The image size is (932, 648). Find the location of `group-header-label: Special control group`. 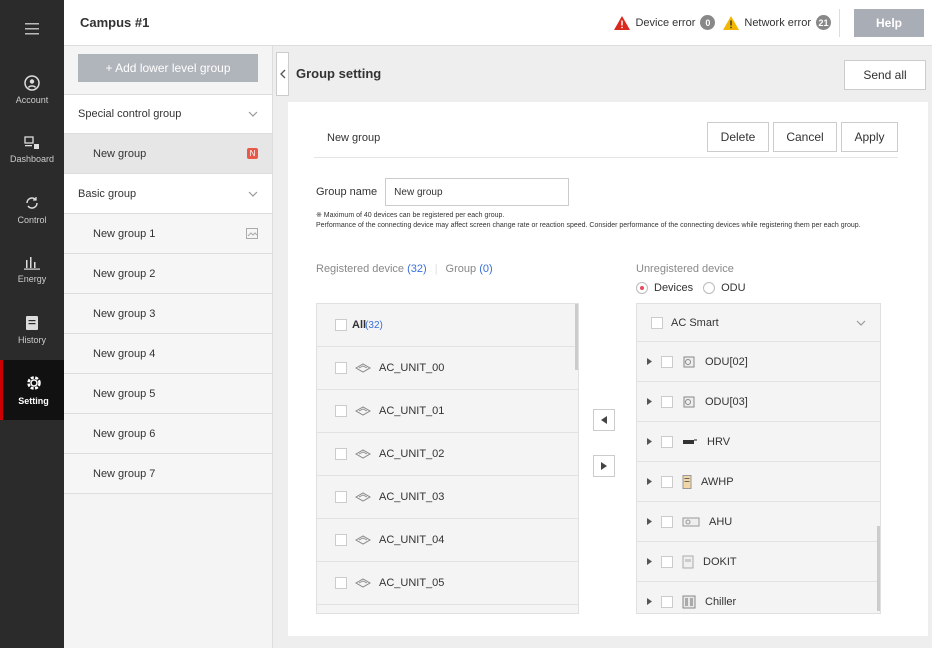

group-header-label: Special control group is located at coordinates (130, 114).